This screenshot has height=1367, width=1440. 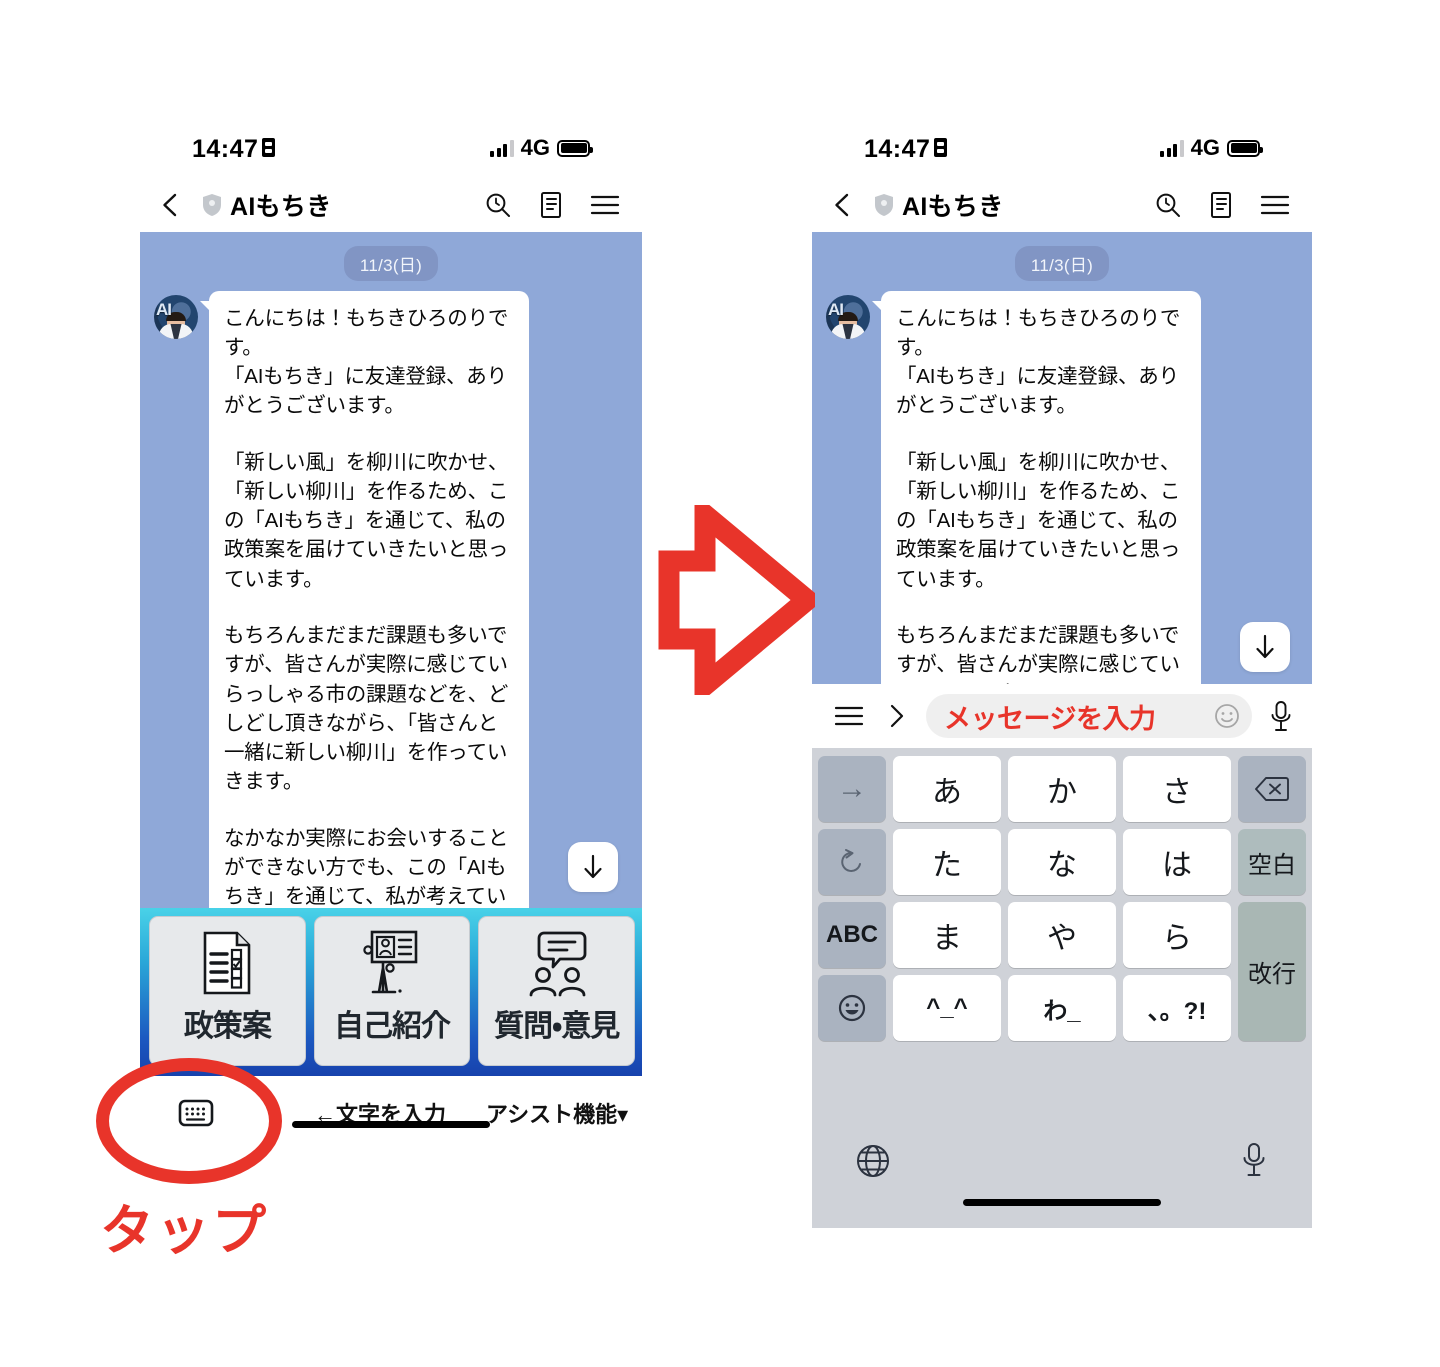 What do you see at coordinates (947, 935) in the screenshot?
I see `key-ma: ま` at bounding box center [947, 935].